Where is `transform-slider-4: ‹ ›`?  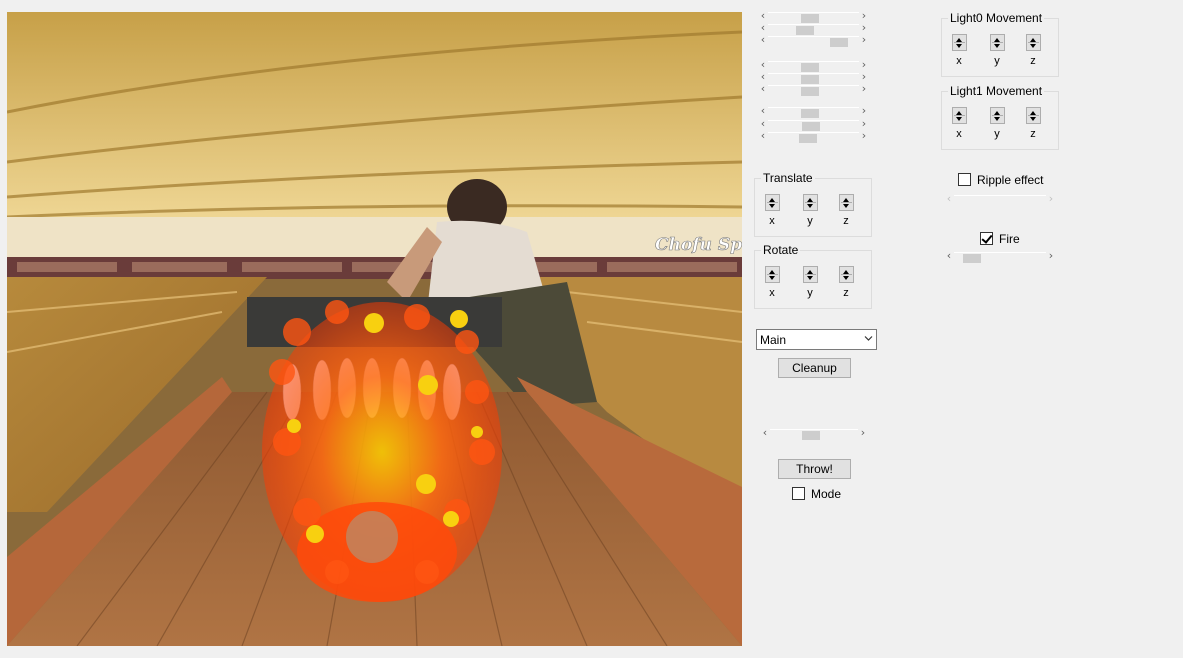
transform-slider-4: ‹ › is located at coordinates (813, 66).